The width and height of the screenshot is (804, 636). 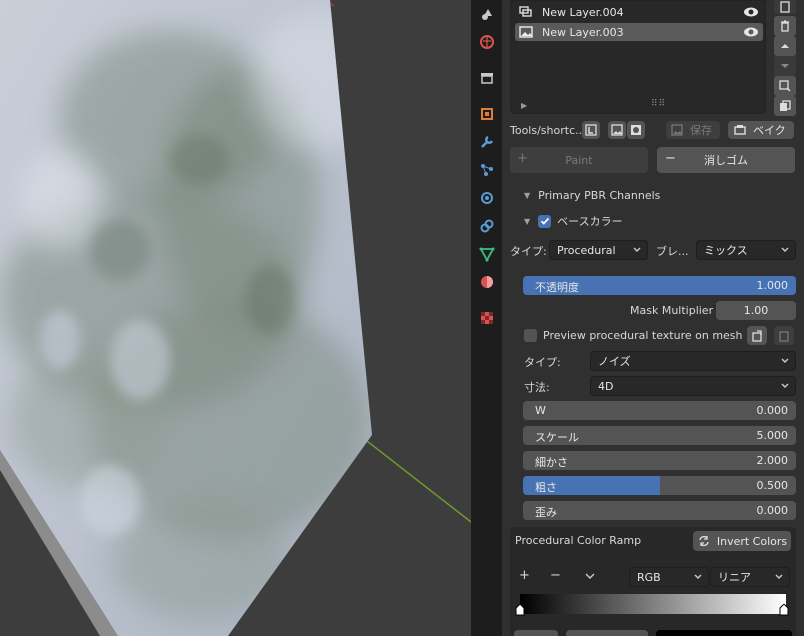 I want to click on paint-label: Paint, so click(x=579, y=160).